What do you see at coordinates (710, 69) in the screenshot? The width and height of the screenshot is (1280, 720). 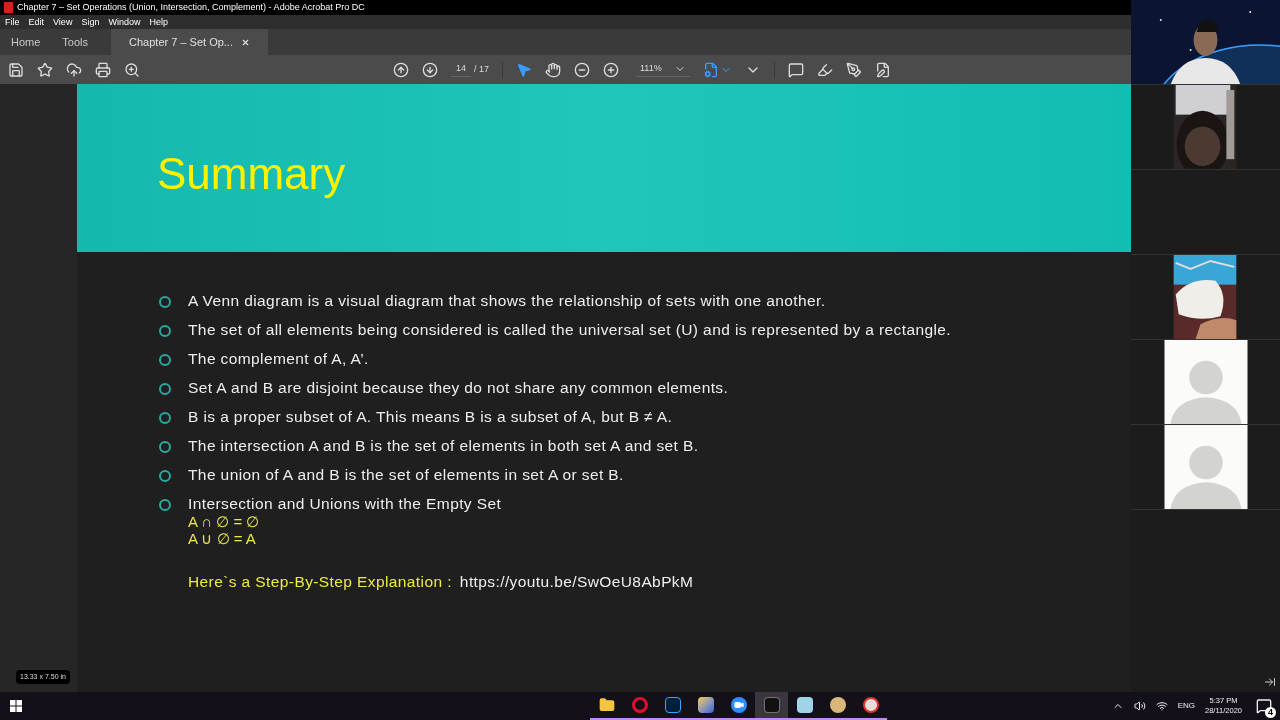 I see `page-fit-icon` at bounding box center [710, 69].